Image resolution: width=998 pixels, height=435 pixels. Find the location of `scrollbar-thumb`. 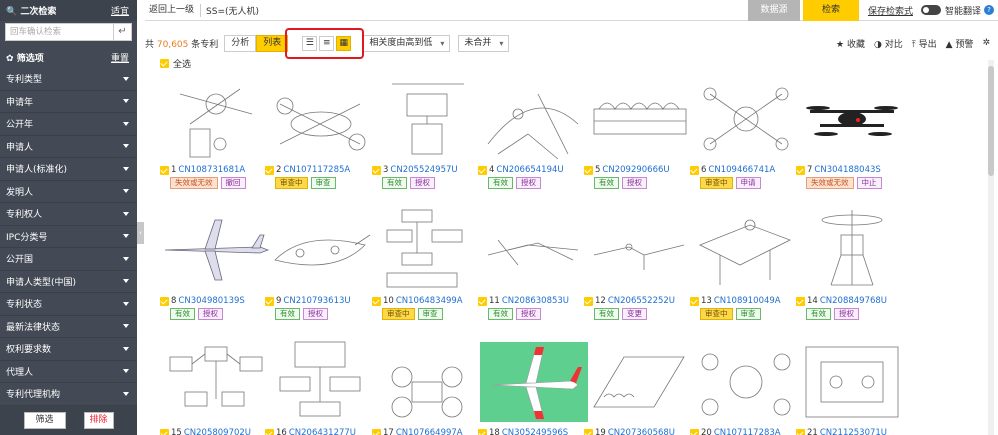

scrollbar-thumb is located at coordinates (991, 121).